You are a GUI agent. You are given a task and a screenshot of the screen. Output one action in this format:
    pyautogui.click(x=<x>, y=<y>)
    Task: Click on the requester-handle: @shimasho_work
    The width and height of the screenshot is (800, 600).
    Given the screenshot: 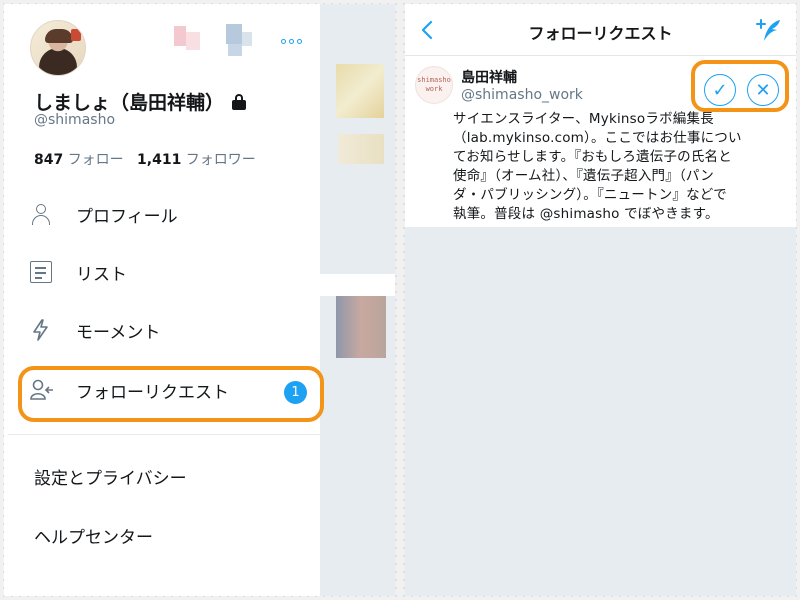 What is the action you would take?
    pyautogui.click(x=522, y=95)
    